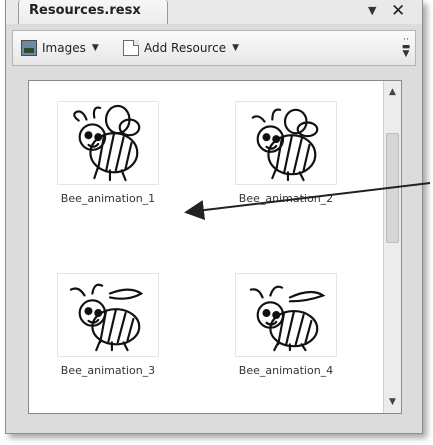 This screenshot has width=433, height=445. What do you see at coordinates (398, 11) in the screenshot?
I see `close-icon: ✕` at bounding box center [398, 11].